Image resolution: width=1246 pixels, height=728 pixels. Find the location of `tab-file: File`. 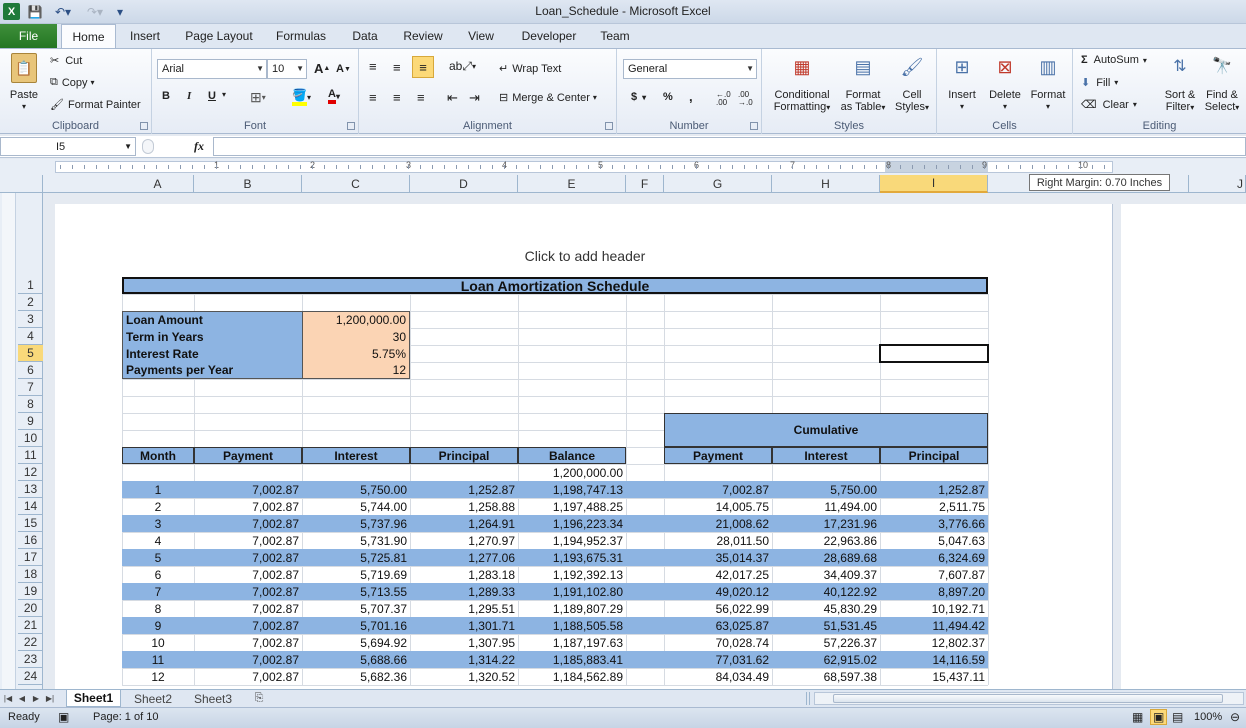

tab-file: File is located at coordinates (28, 36).